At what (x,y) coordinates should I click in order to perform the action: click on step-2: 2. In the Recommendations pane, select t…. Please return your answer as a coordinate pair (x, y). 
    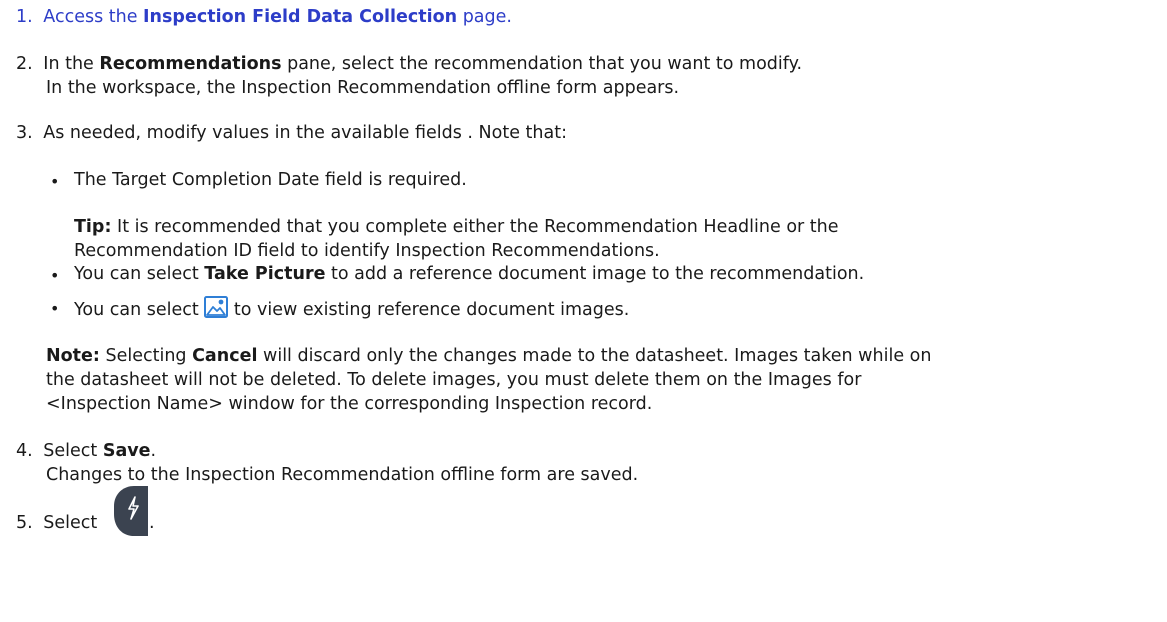
    Looking at the image, I should click on (409, 64).